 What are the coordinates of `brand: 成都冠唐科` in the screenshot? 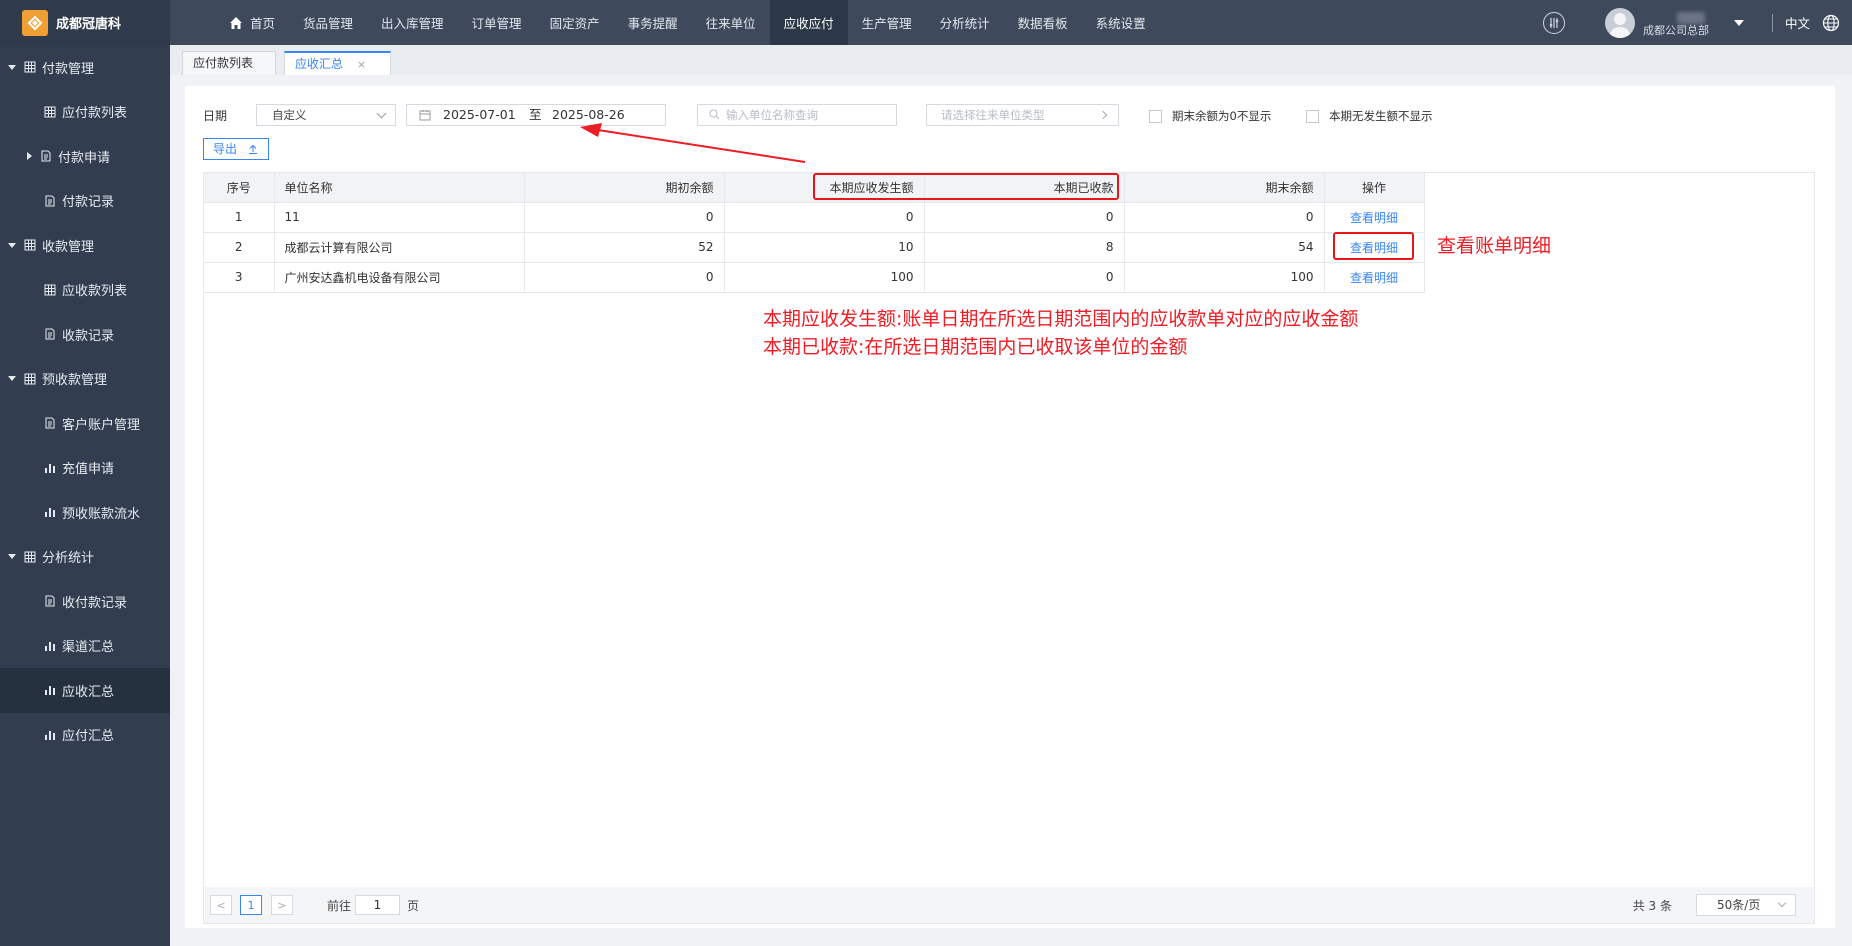 It's located at (85, 22).